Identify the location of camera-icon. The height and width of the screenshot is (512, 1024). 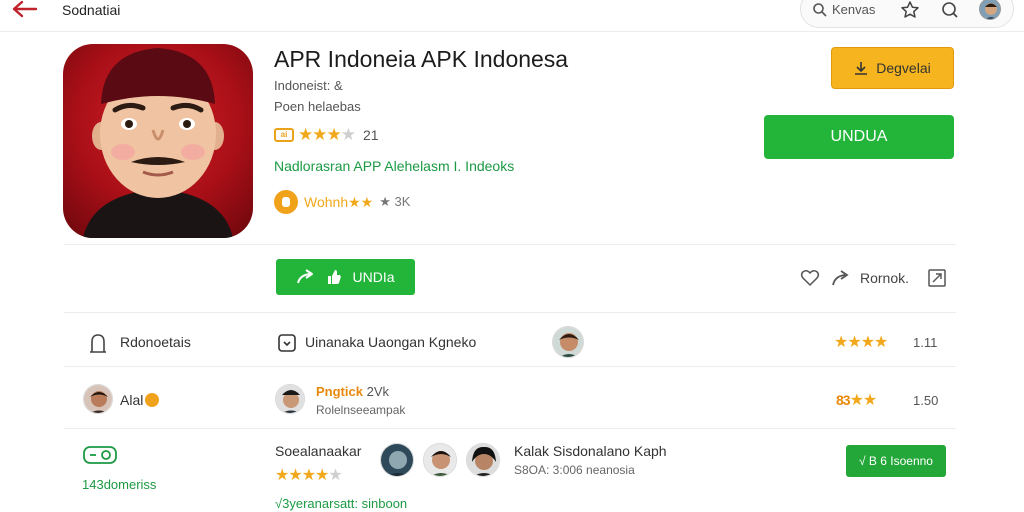
(100, 455).